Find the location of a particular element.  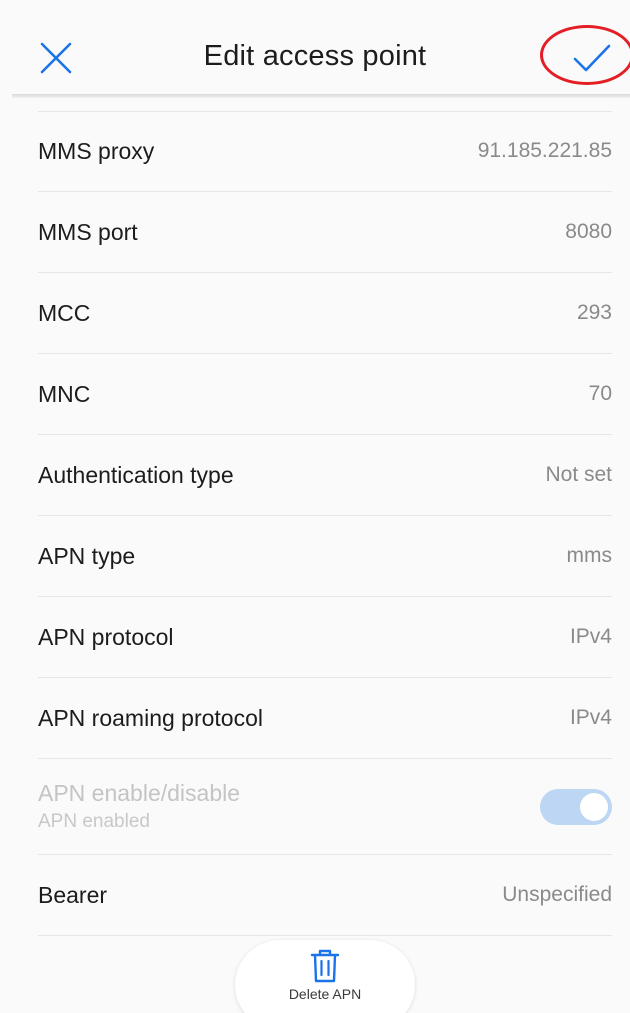

row-value: Unspecified is located at coordinates (557, 894).